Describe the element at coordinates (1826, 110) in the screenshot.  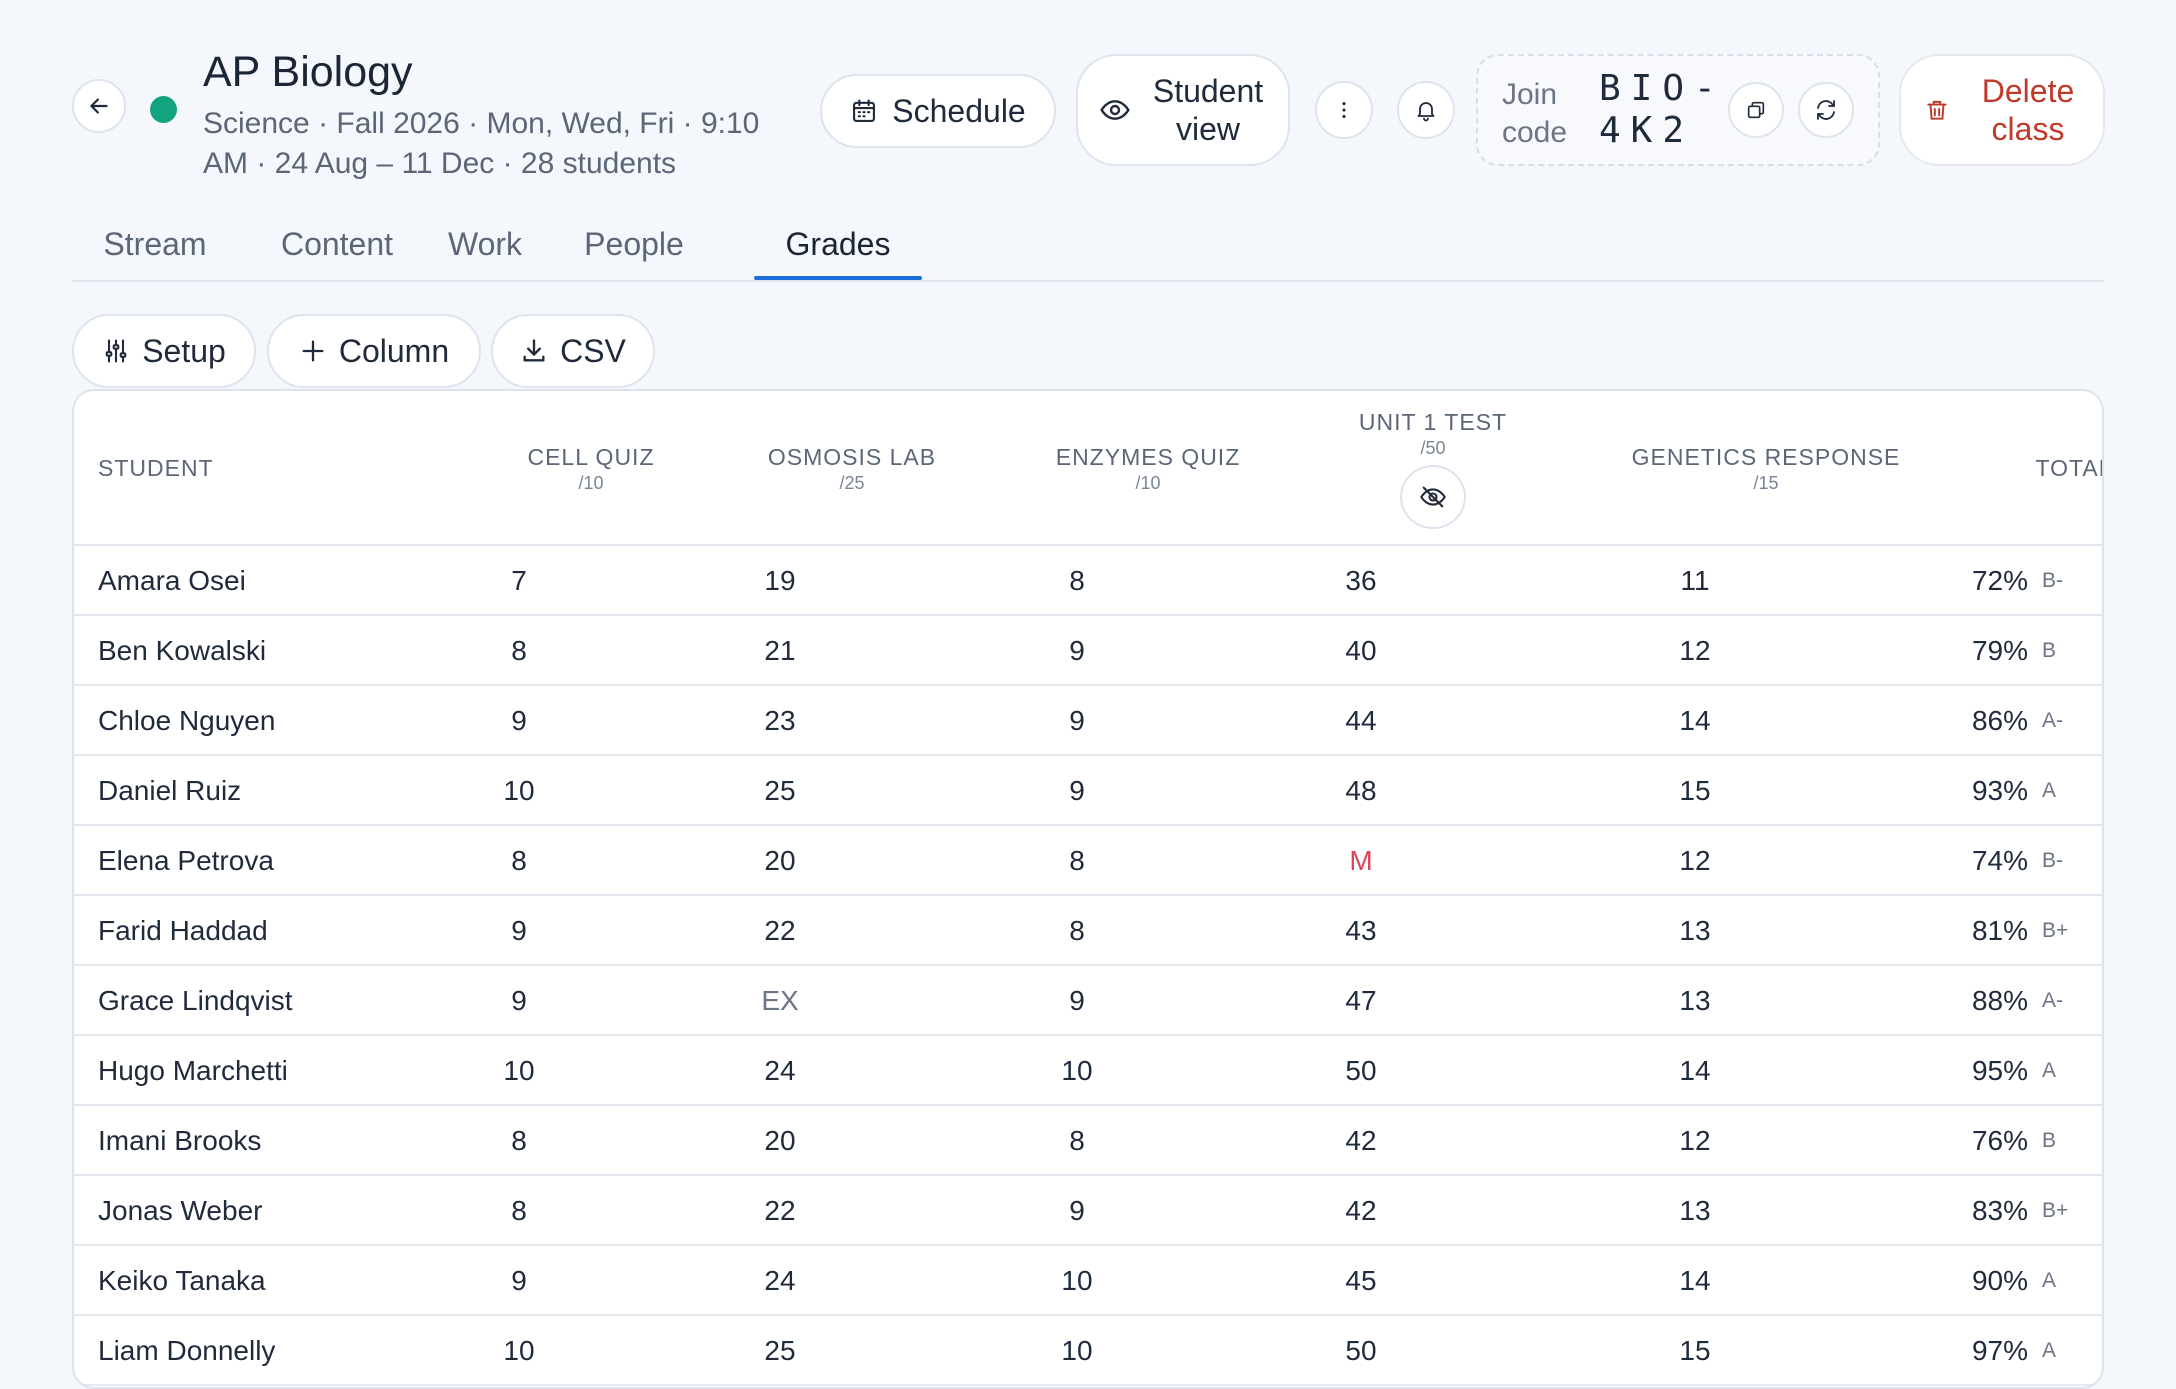
I see `reset-join-code-button` at that location.